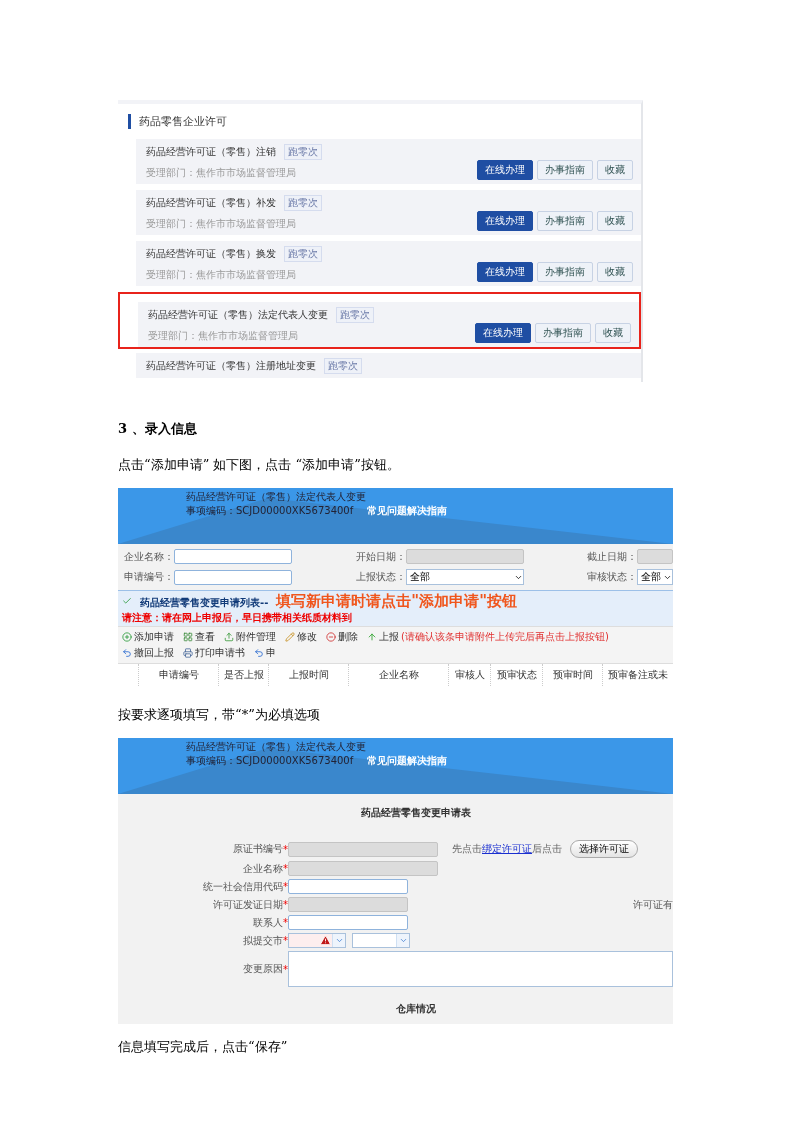  I want to click on service-title: 药品经营许可证（零售）补发, so click(211, 203).